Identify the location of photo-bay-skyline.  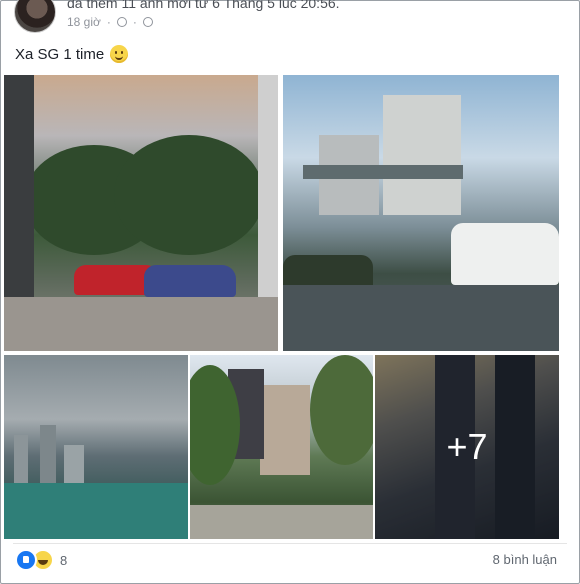
(96, 447).